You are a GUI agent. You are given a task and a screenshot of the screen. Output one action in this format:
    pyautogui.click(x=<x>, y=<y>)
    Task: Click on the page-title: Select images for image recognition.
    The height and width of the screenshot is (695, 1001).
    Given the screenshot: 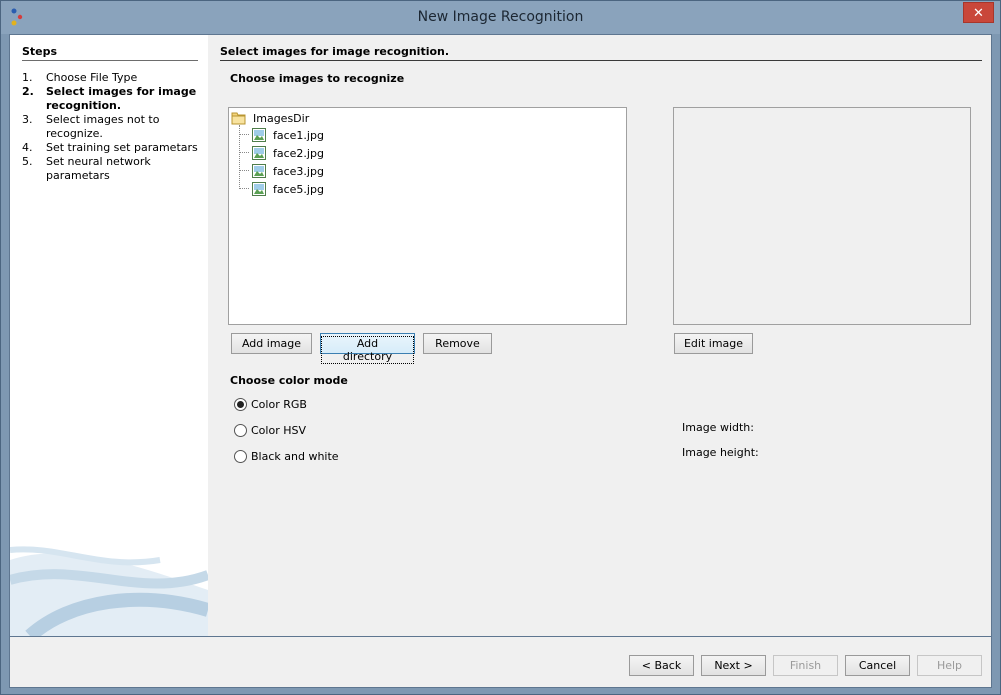 What is the action you would take?
    pyautogui.click(x=601, y=53)
    